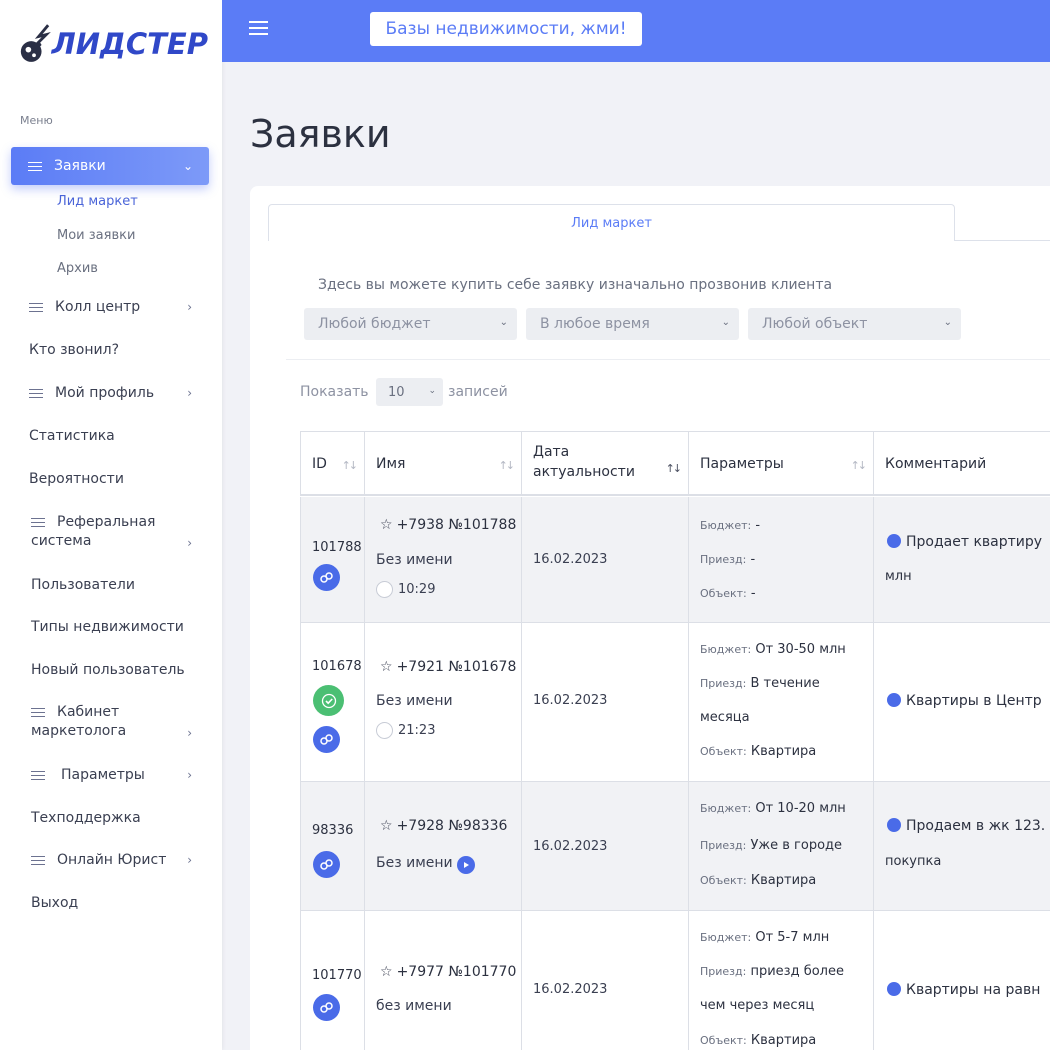  I want to click on param-budget: Бюджет: -, so click(785, 525).